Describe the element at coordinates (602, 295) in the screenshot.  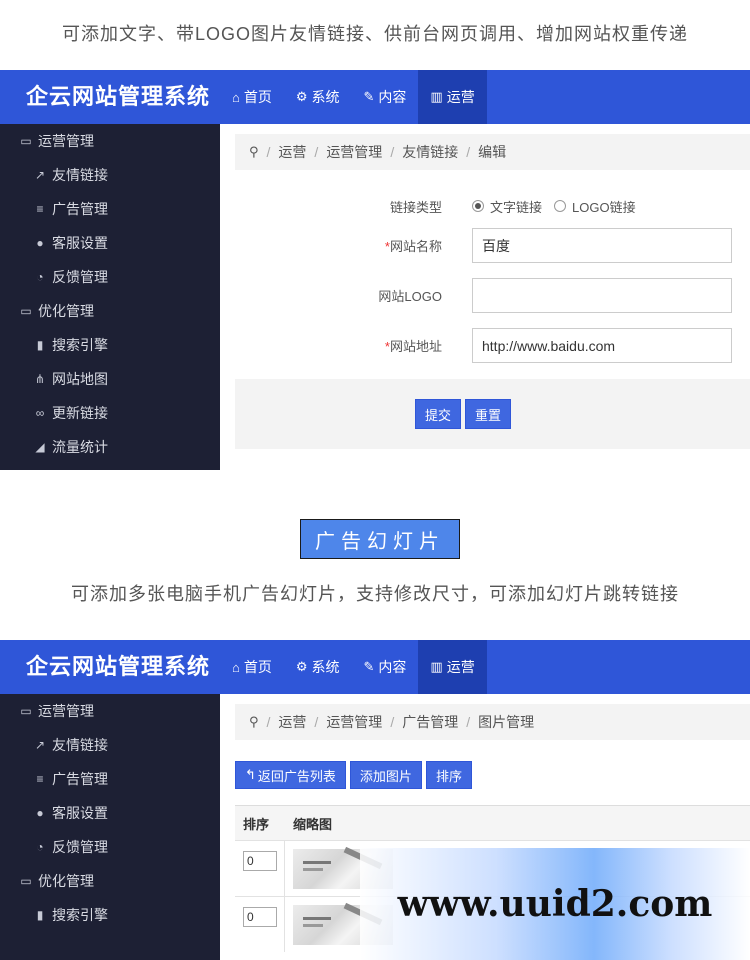
I see `site-logo-input` at that location.